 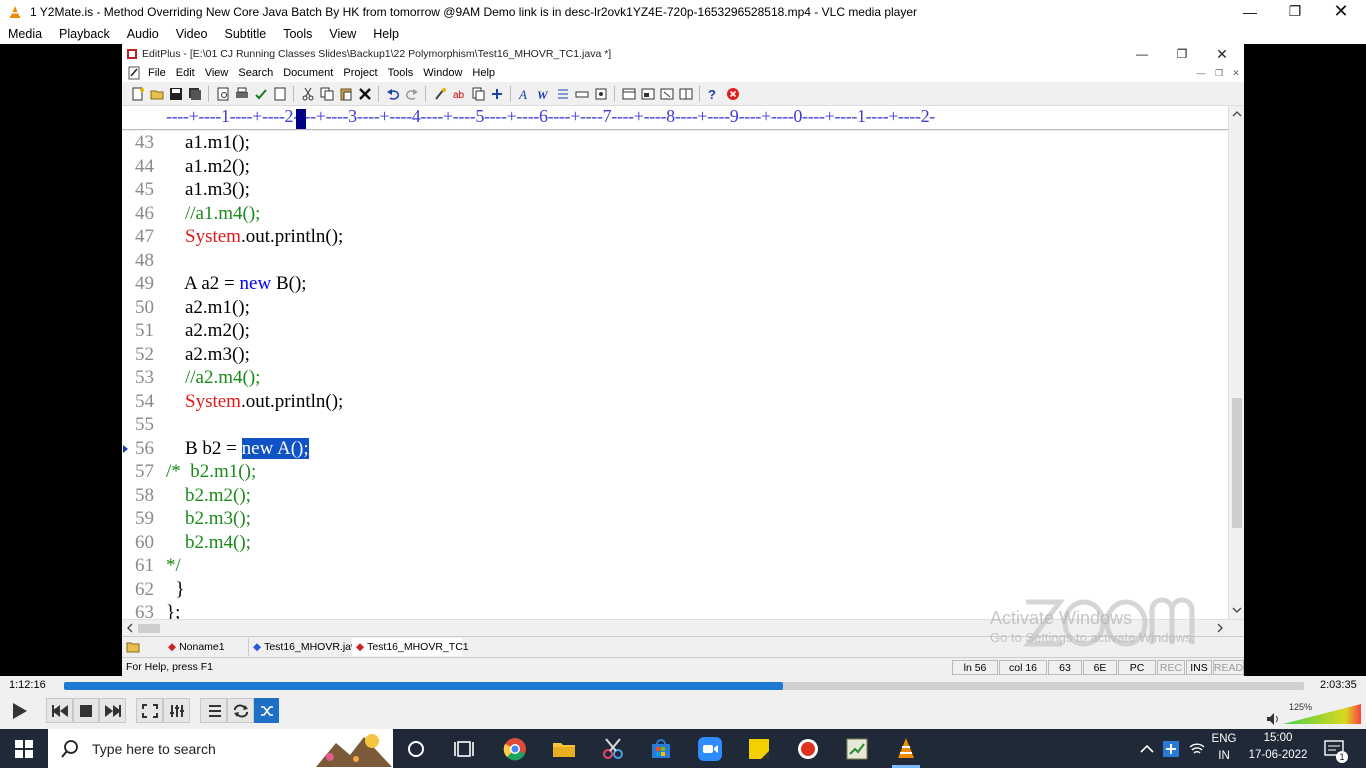 I want to click on mdi-restore-icon: ❐, so click(x=1219, y=73).